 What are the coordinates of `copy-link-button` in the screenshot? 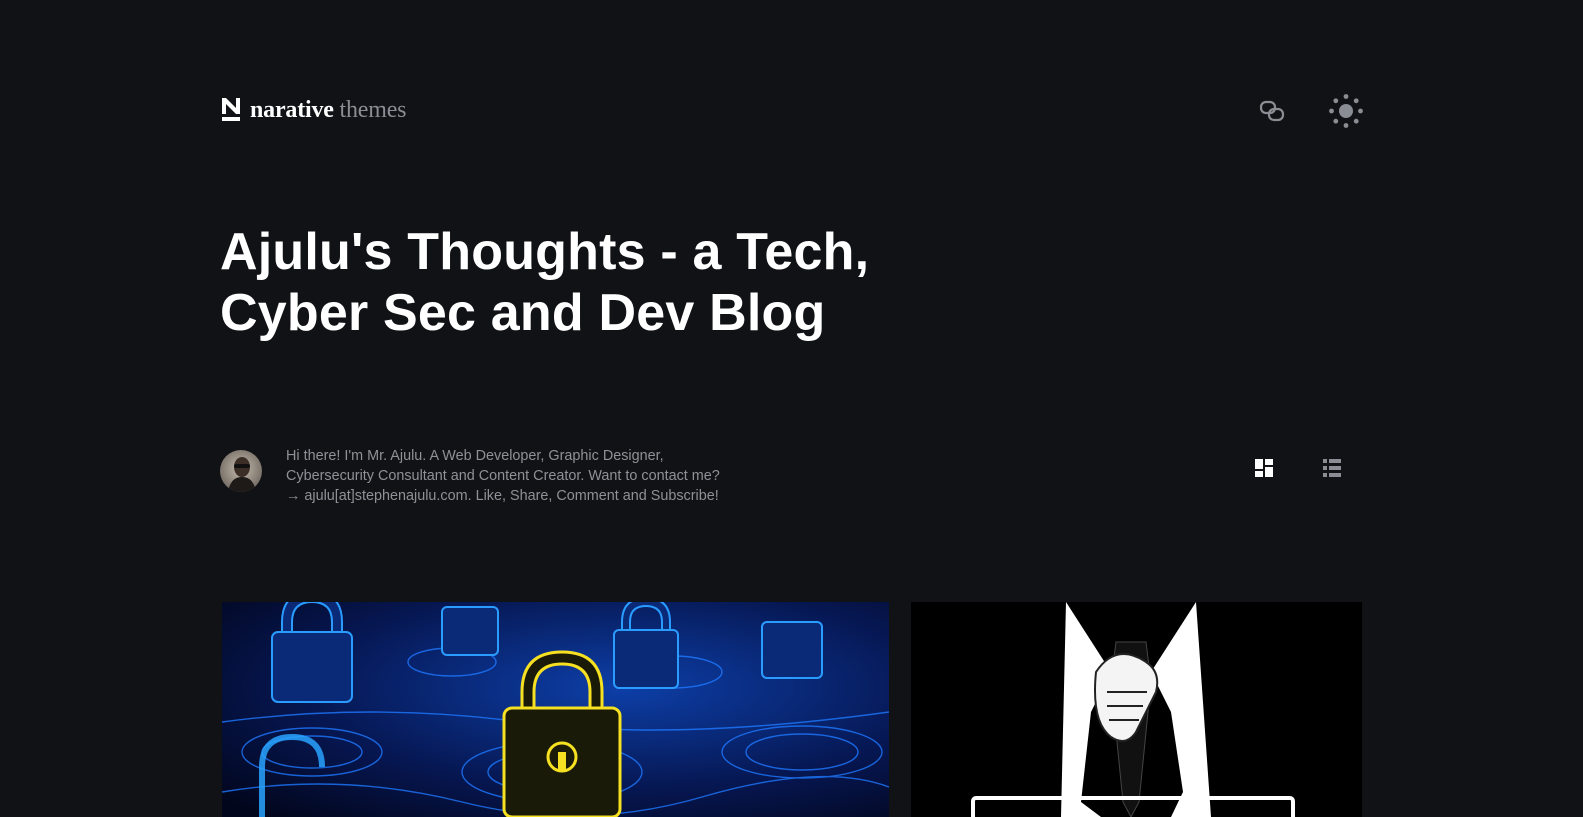 It's located at (1272, 113).